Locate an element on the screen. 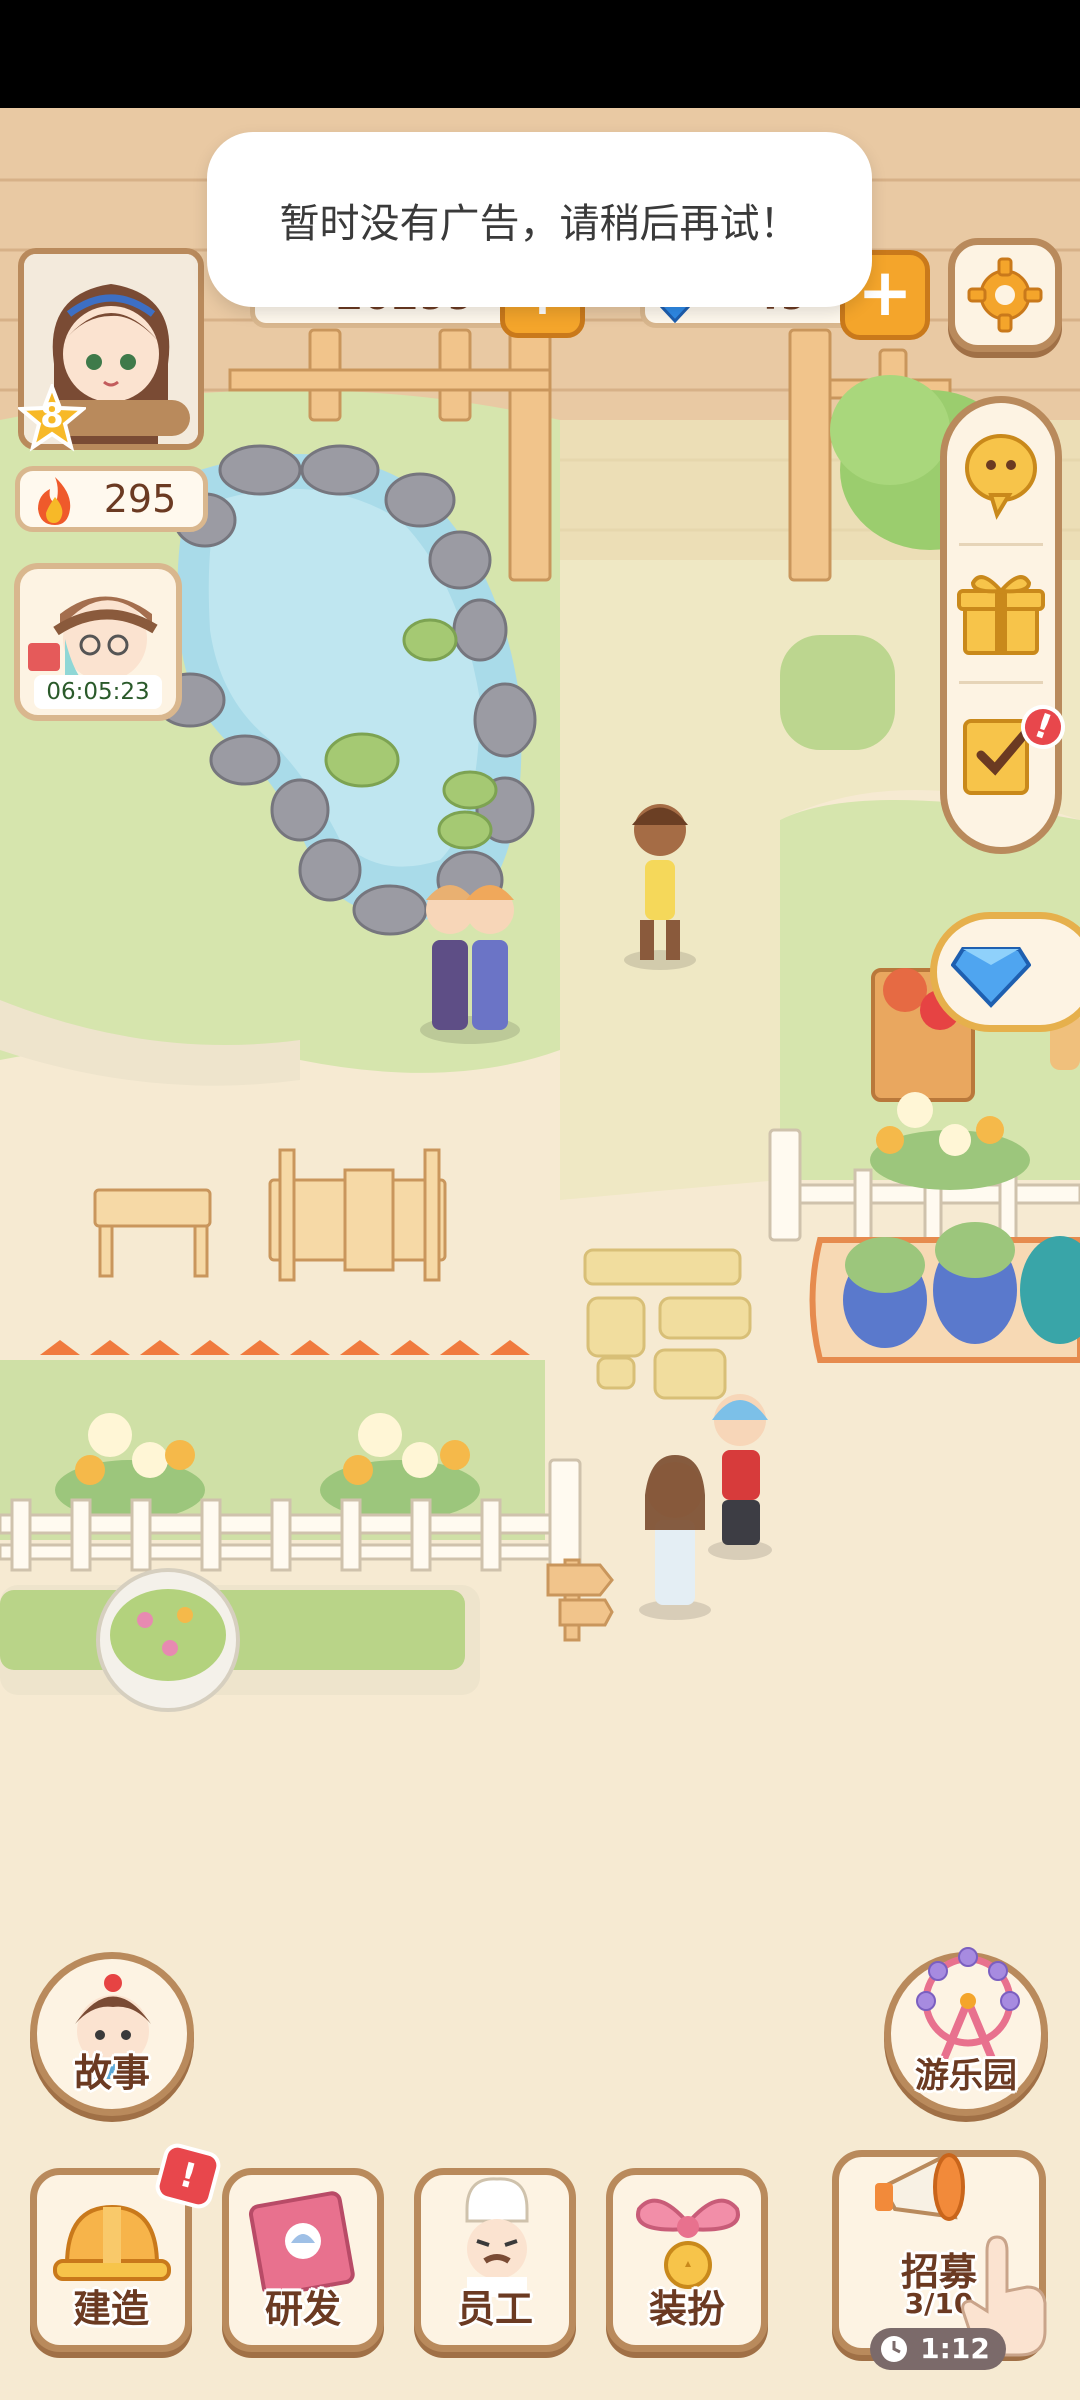 The image size is (1080, 2400). story-label: 故事 is located at coordinates (111, 2073).